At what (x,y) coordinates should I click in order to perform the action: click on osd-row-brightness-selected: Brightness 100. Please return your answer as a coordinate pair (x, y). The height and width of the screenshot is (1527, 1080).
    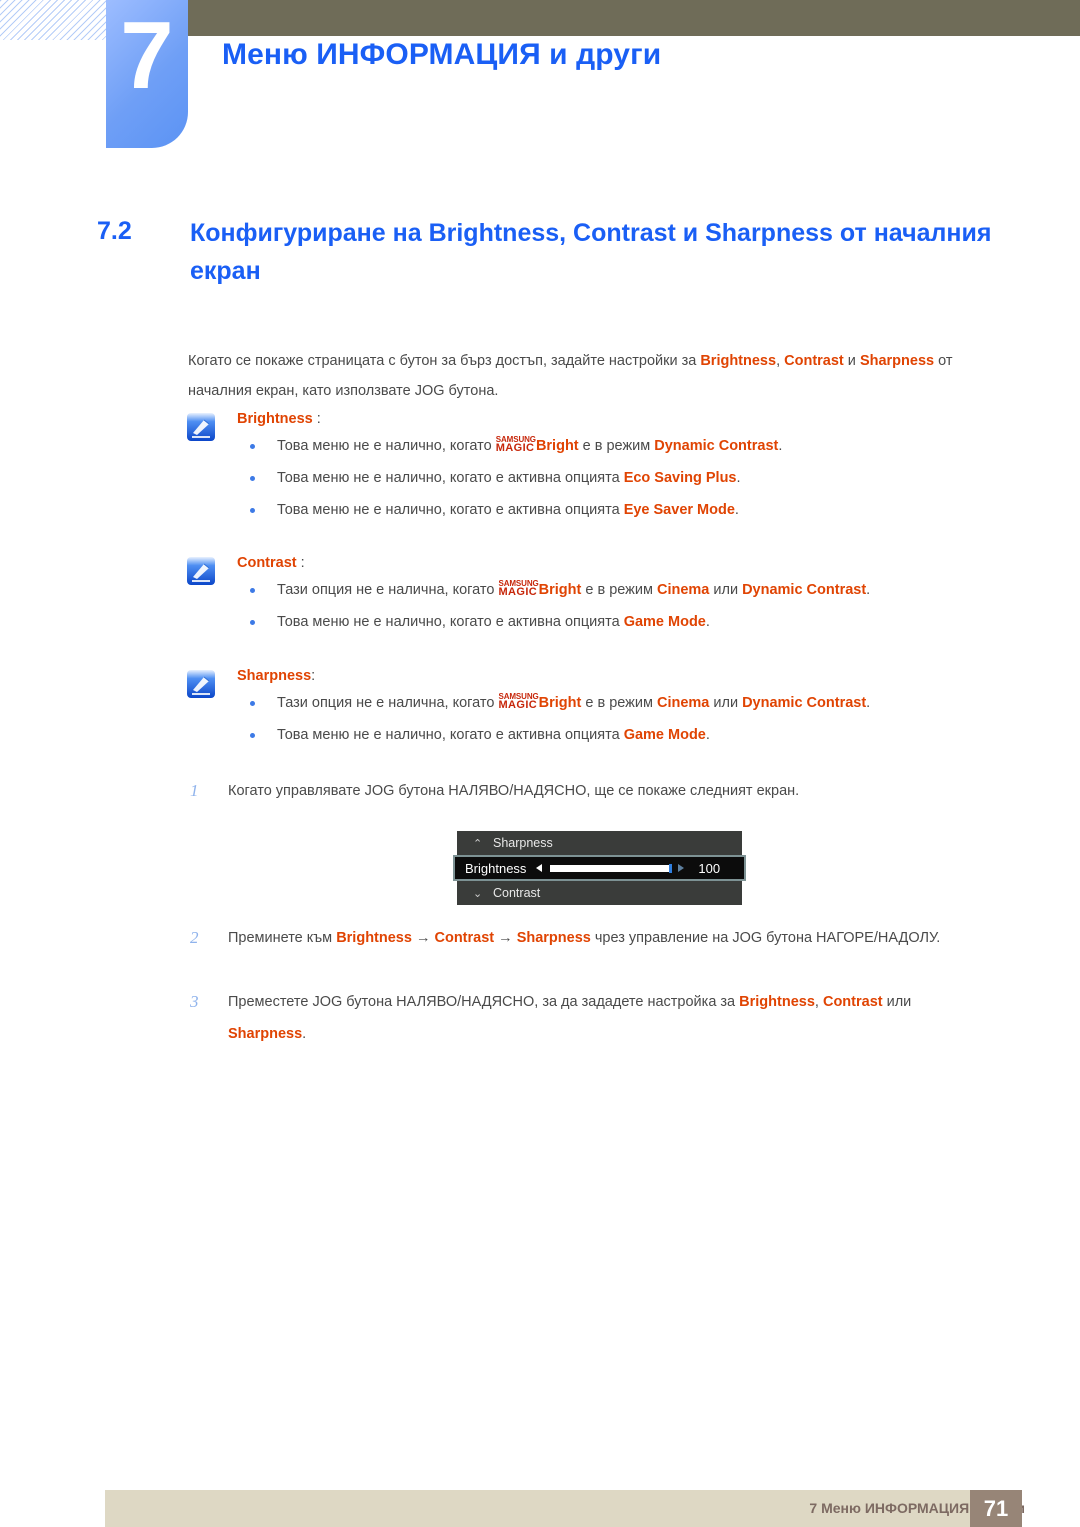
    Looking at the image, I should click on (599, 868).